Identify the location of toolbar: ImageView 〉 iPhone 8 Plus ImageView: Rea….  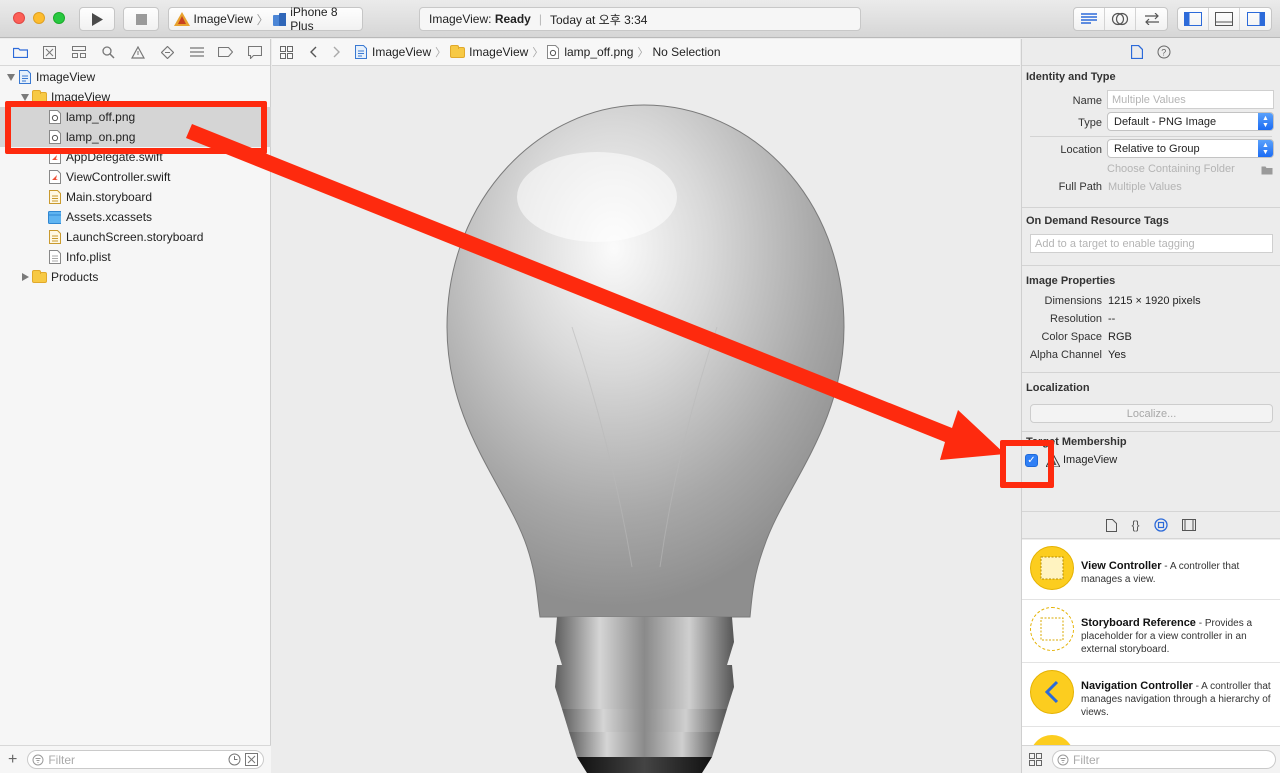
(640, 19).